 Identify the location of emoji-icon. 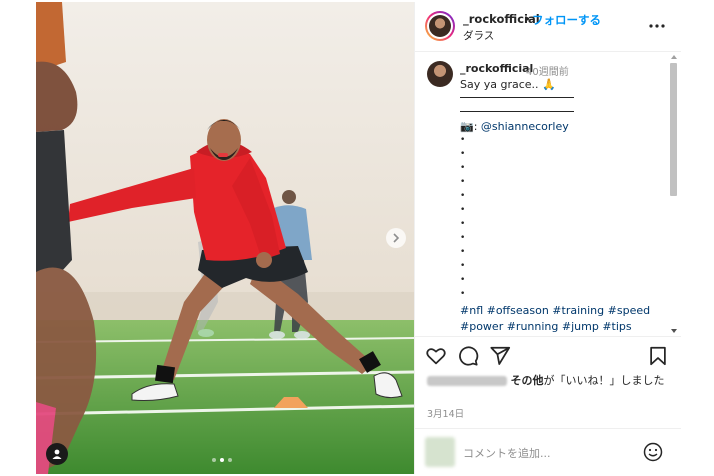
(653, 452).